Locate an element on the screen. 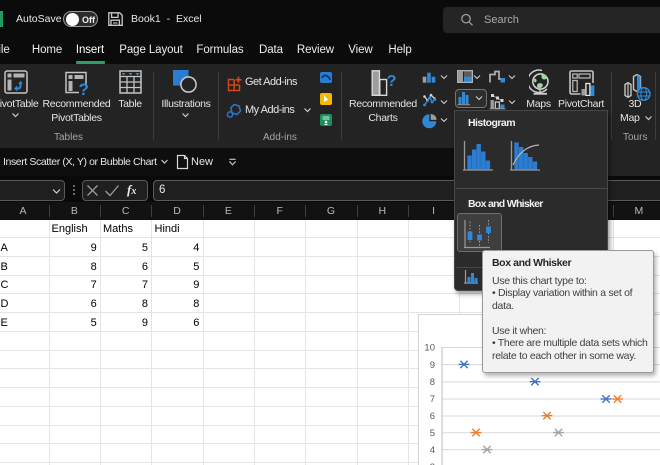 This screenshot has height=465, width=660. svg-text: 8 is located at coordinates (432, 382).